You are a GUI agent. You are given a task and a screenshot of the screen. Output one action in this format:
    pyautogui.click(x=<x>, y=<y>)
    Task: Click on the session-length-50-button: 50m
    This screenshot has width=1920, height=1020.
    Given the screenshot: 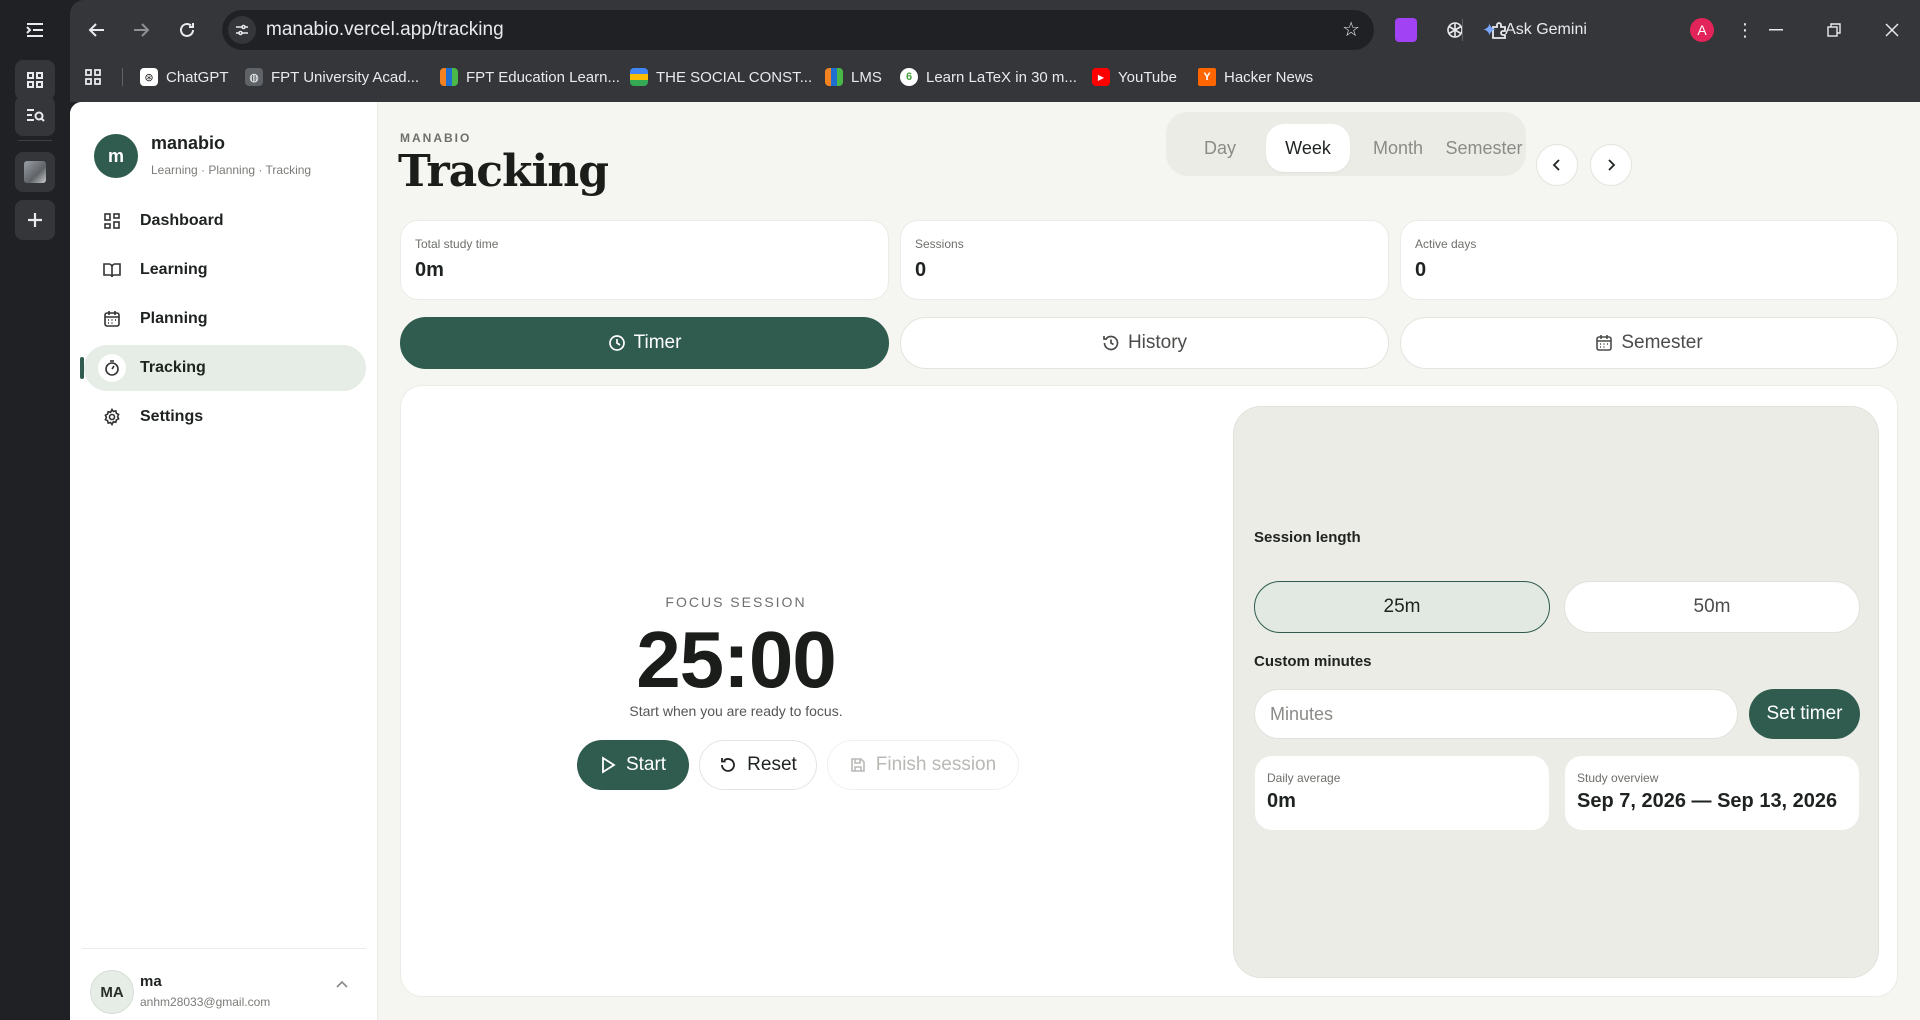 What is the action you would take?
    pyautogui.click(x=1712, y=607)
    